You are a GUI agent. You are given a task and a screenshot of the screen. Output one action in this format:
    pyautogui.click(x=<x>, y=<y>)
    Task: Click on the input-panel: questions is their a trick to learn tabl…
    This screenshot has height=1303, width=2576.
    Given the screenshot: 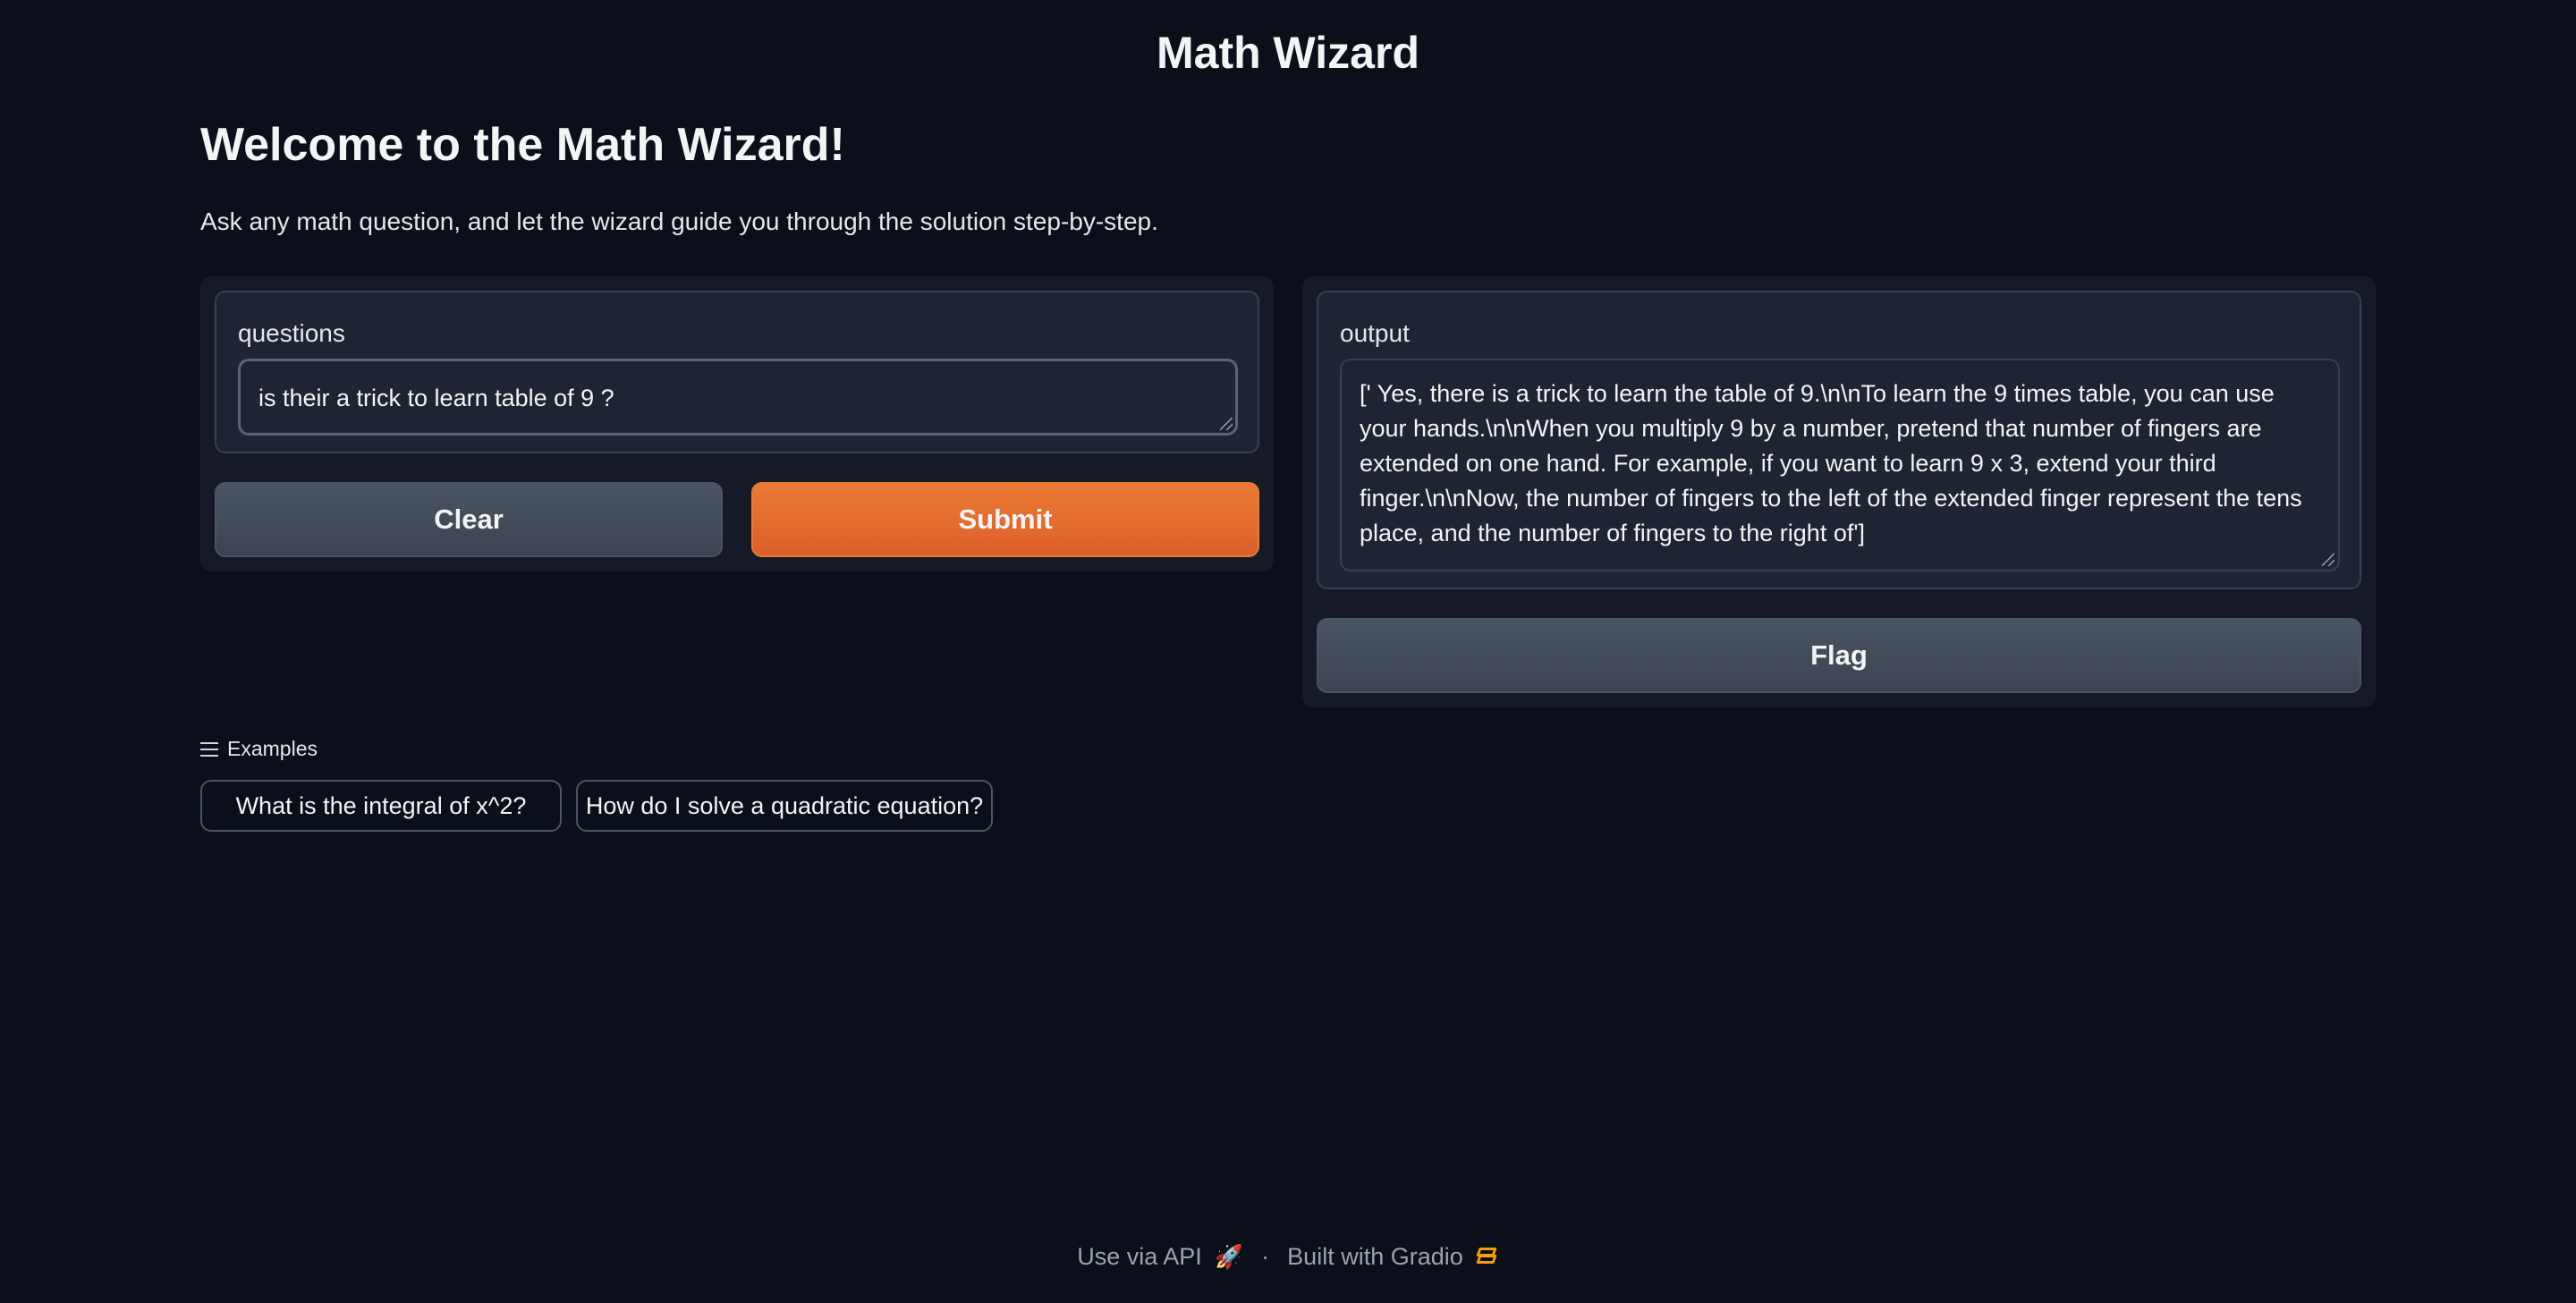 What is the action you would take?
    pyautogui.click(x=737, y=423)
    